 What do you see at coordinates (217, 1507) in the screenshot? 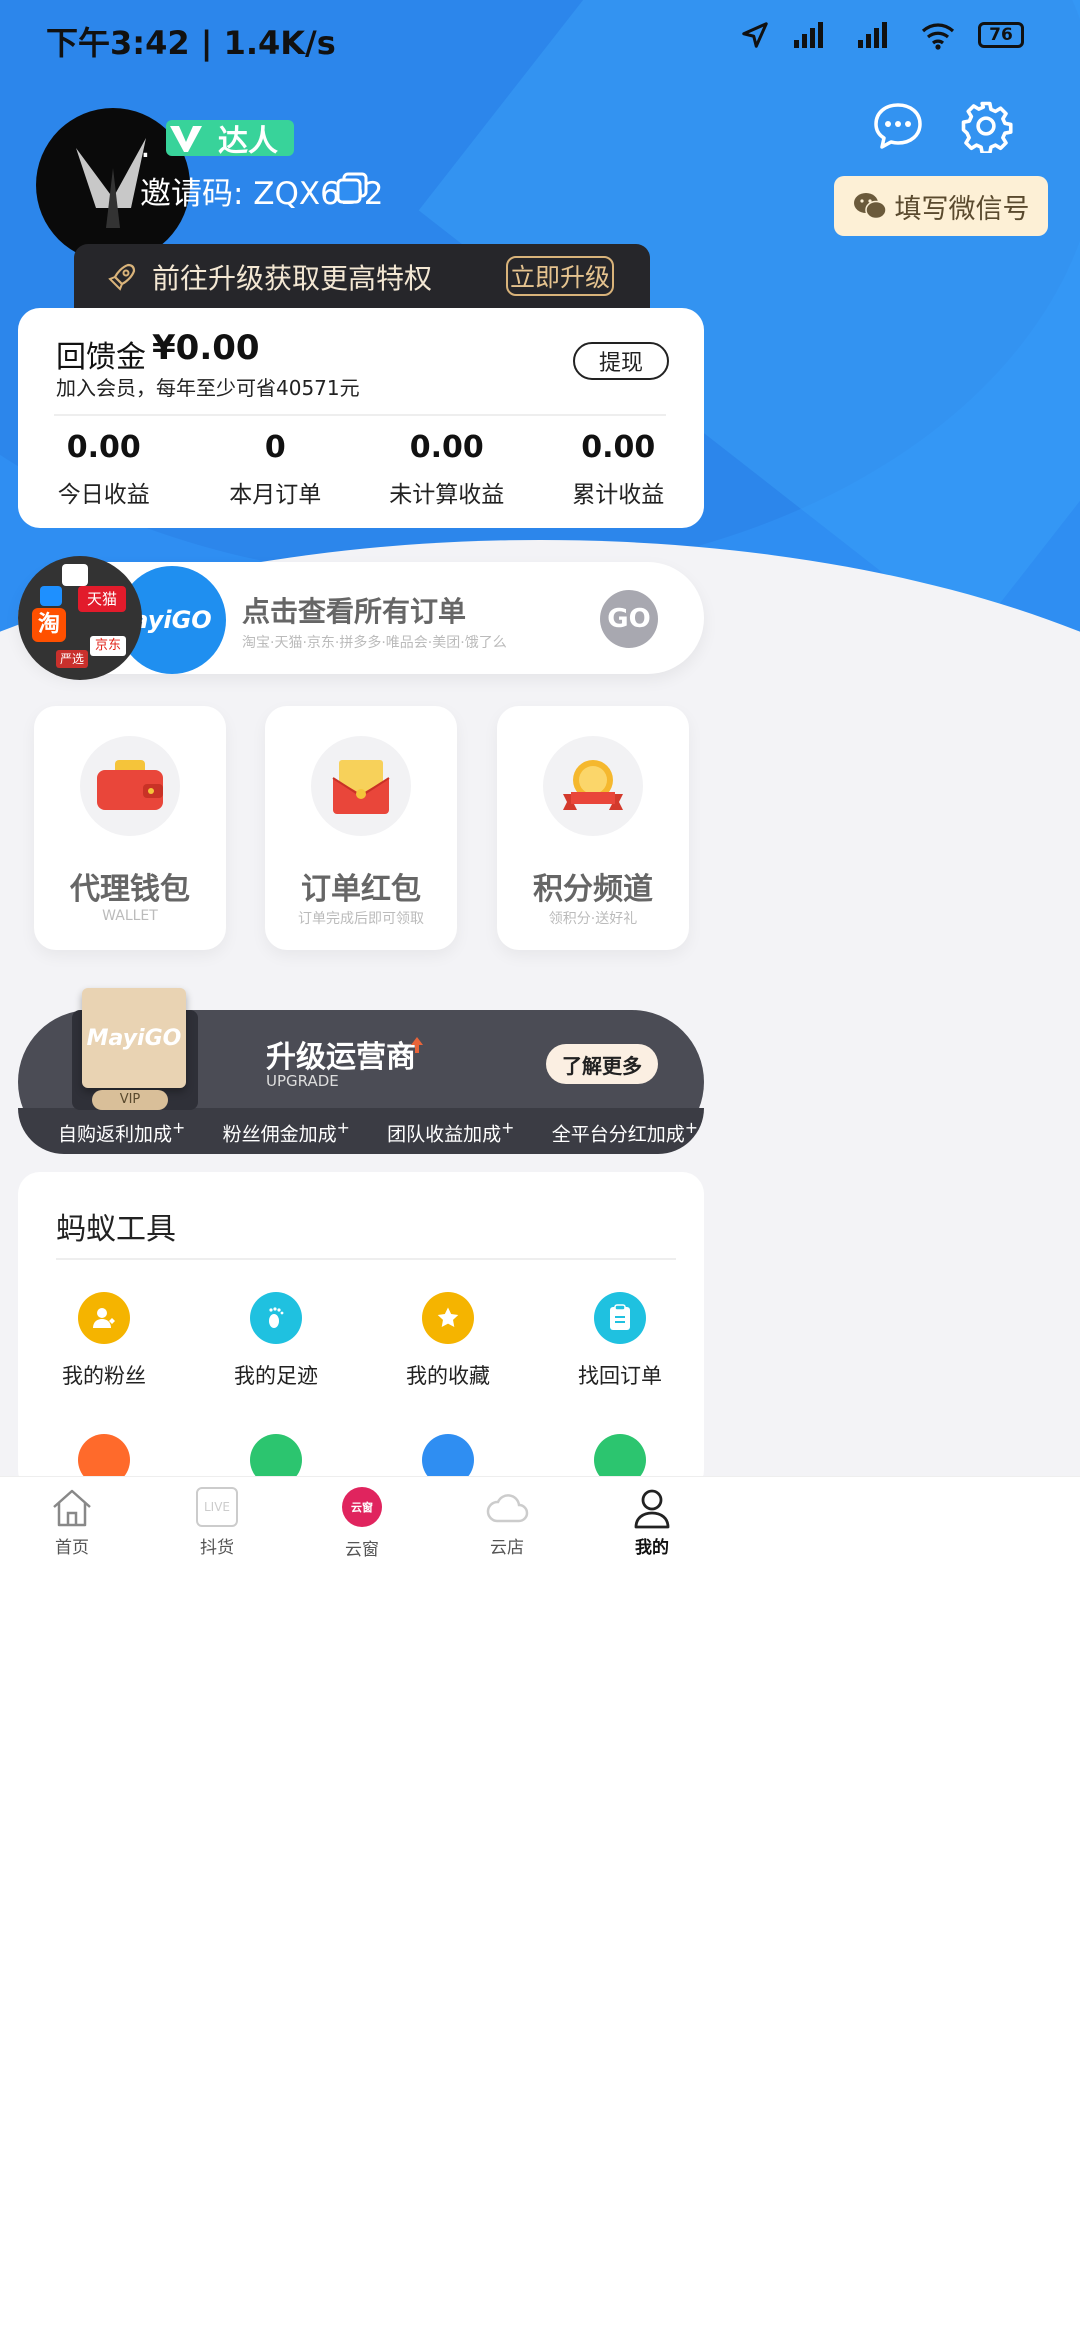
I see `live-icon: LIVE` at bounding box center [217, 1507].